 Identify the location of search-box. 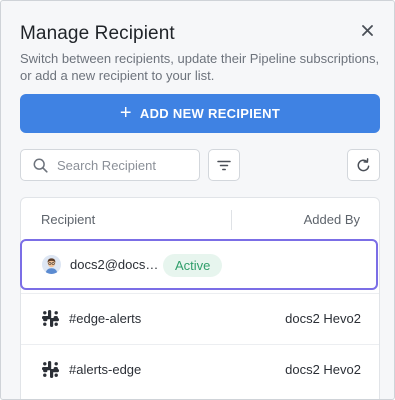
(110, 165).